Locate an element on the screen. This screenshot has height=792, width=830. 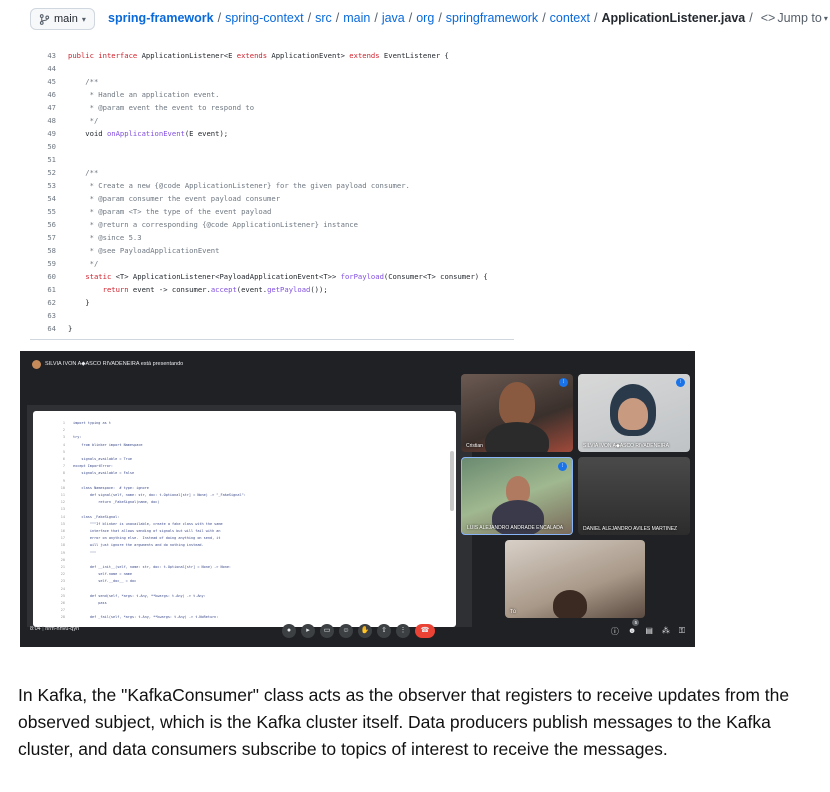
participant-tile: ⁞ SILVIA IVON A◆ASCO RIVADENEIRA is located at coordinates (634, 413).